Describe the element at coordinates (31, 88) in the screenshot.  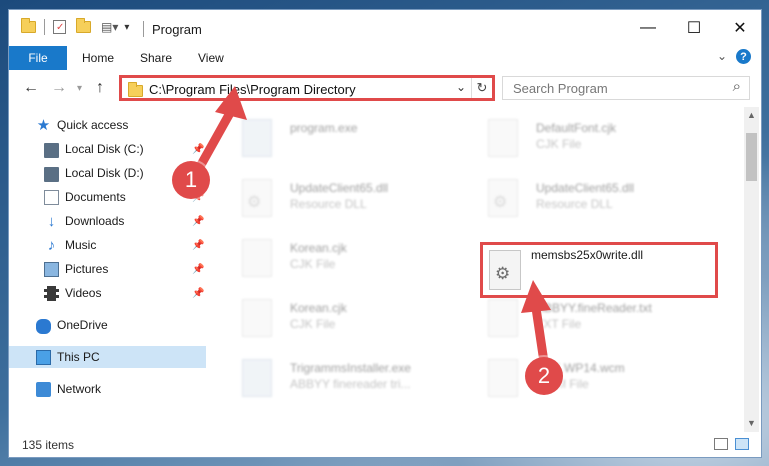
I see `back-arrow-icon: ←` at that location.